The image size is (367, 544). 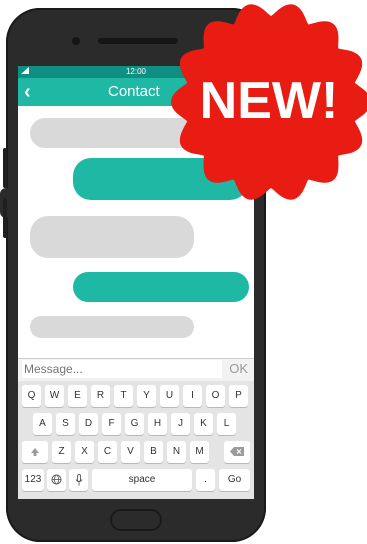 I want to click on key-e: E, so click(x=77, y=396).